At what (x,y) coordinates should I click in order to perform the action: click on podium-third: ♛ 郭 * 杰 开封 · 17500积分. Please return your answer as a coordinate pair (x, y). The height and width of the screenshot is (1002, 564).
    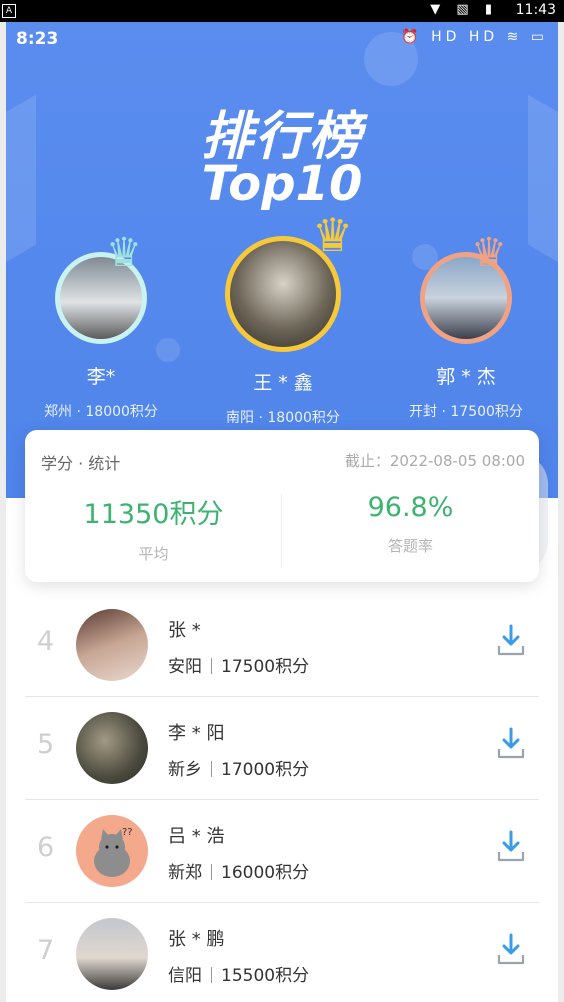
    Looking at the image, I should click on (466, 325).